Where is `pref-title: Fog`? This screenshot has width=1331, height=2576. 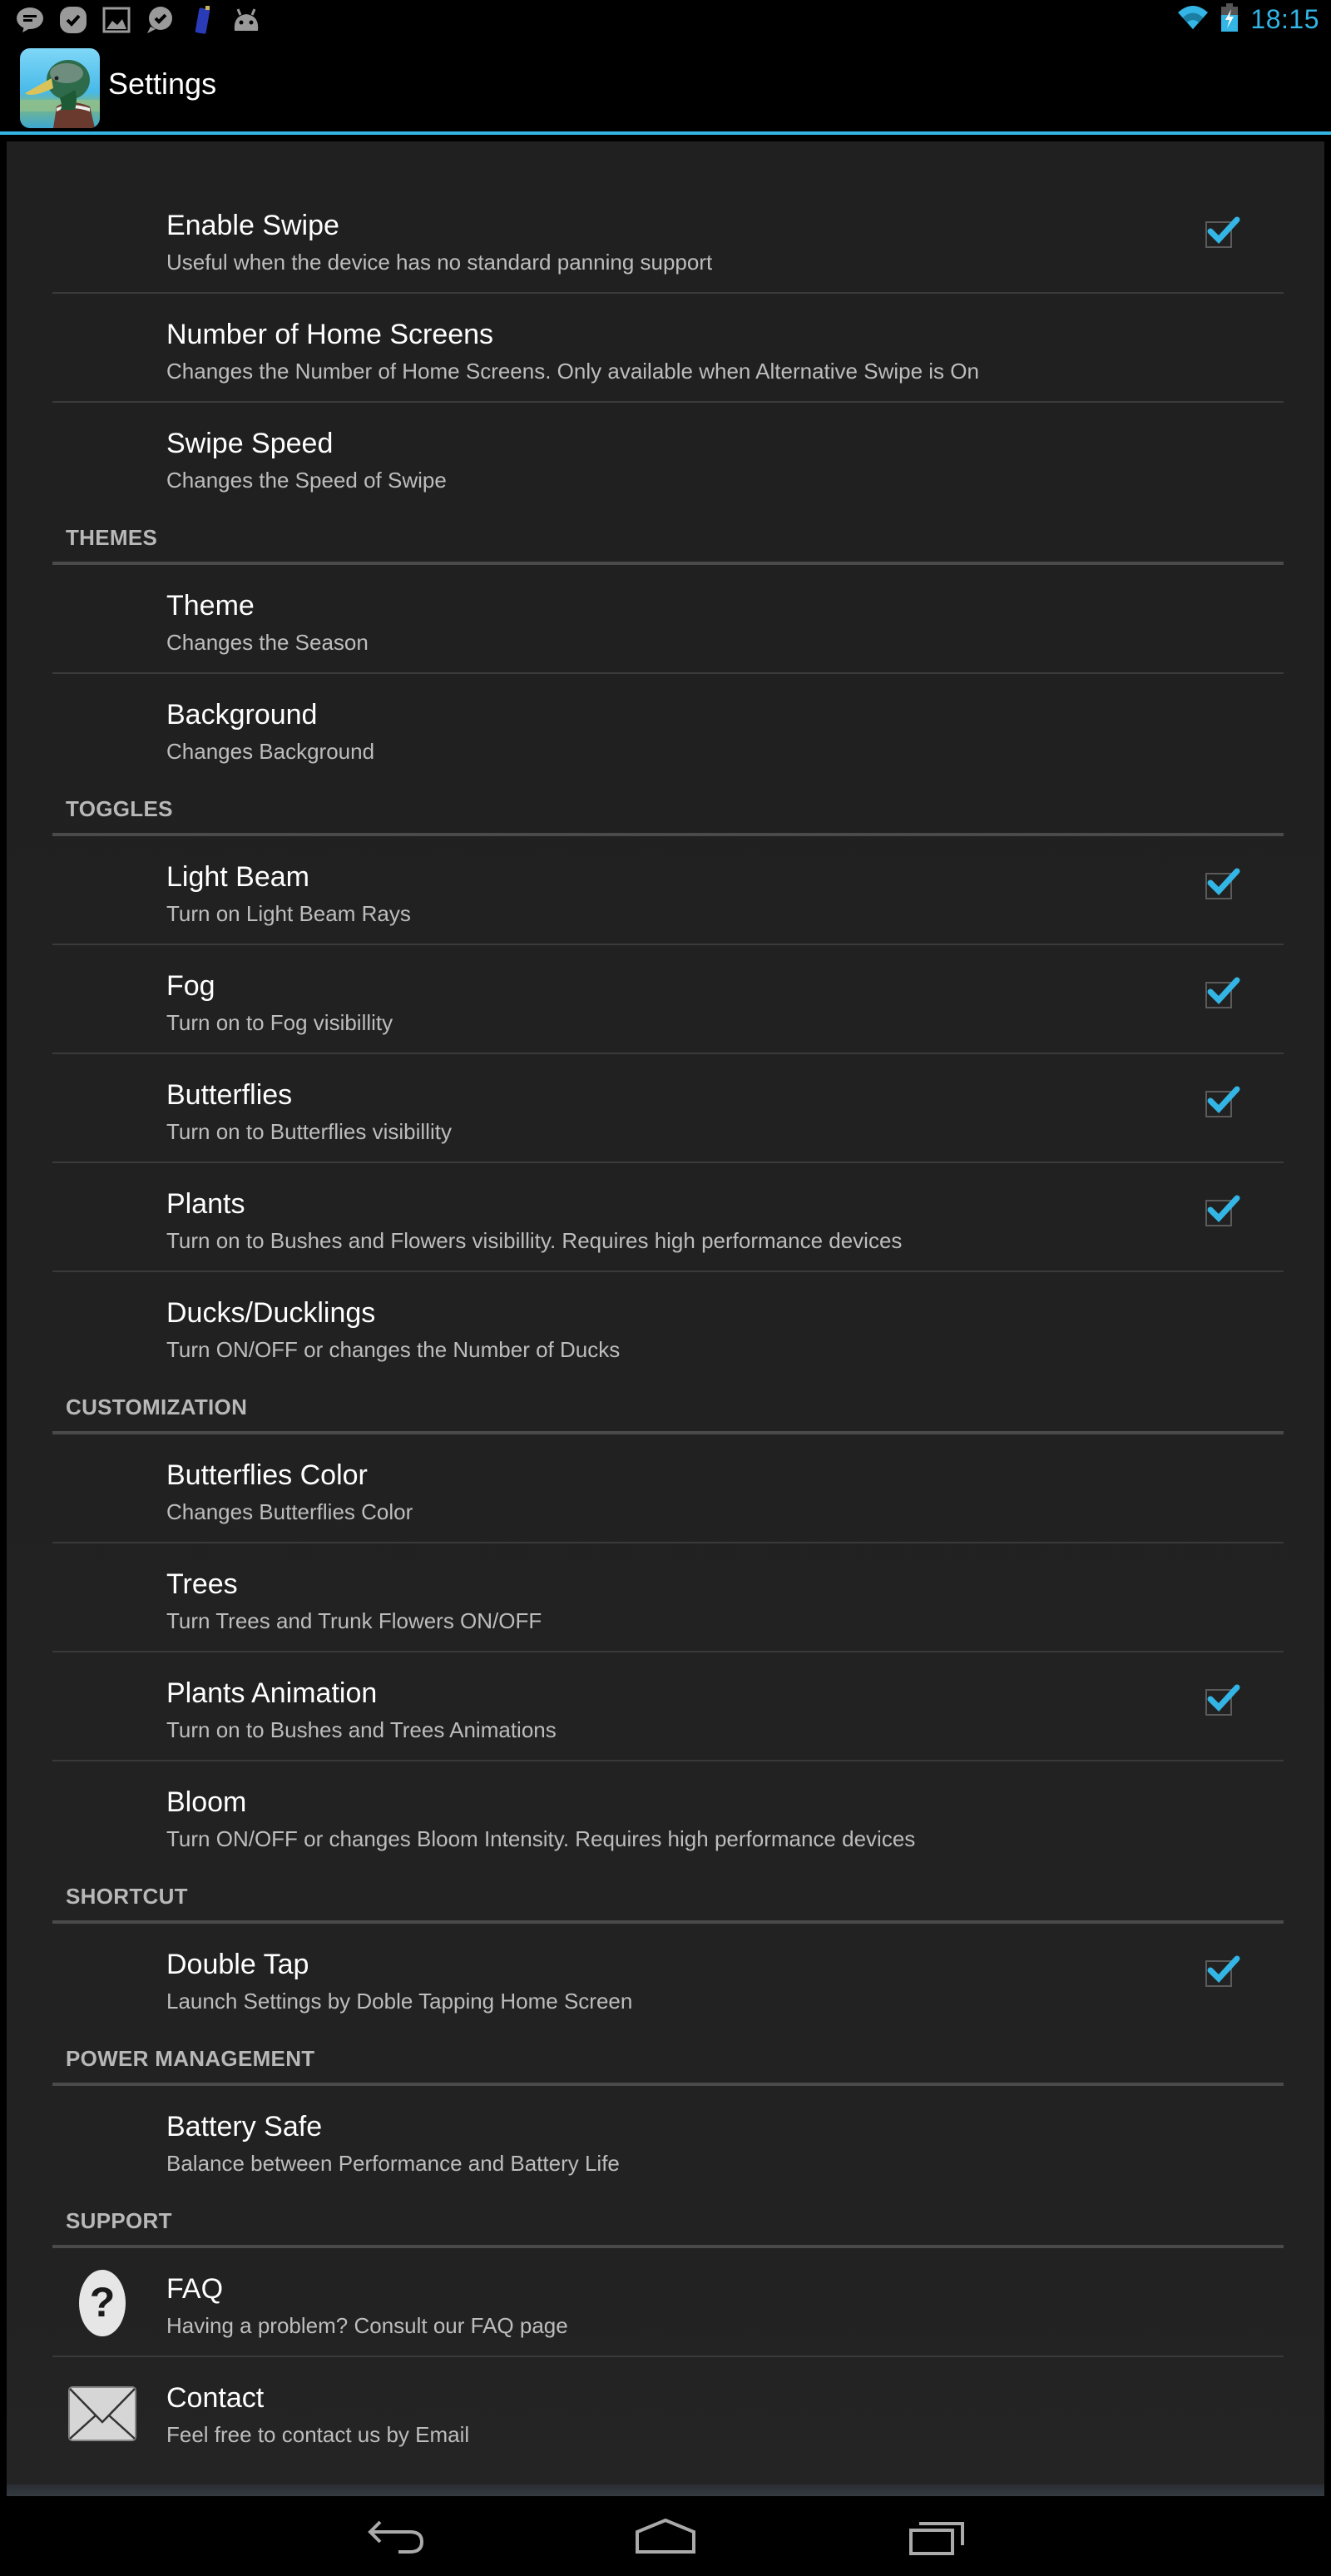
pref-title: Fog is located at coordinates (190, 986).